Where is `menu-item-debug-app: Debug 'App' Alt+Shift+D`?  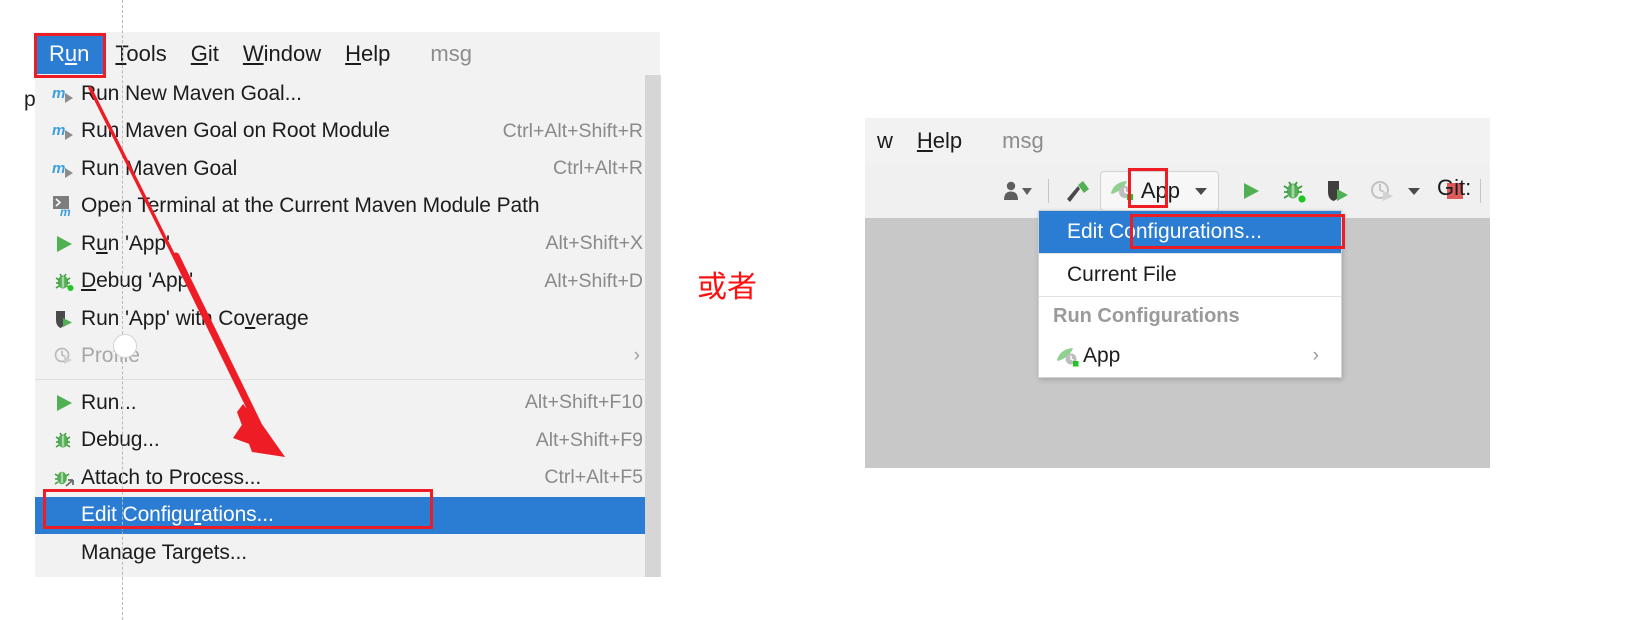 menu-item-debug-app: Debug 'App' Alt+Shift+D is located at coordinates (347, 282).